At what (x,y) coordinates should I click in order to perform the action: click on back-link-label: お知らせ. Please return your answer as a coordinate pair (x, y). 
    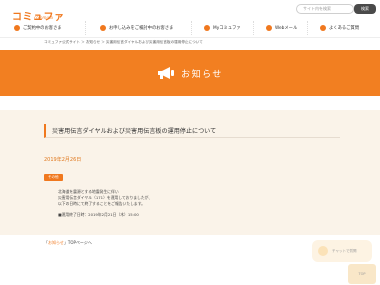
    Looking at the image, I should click on (56, 242).